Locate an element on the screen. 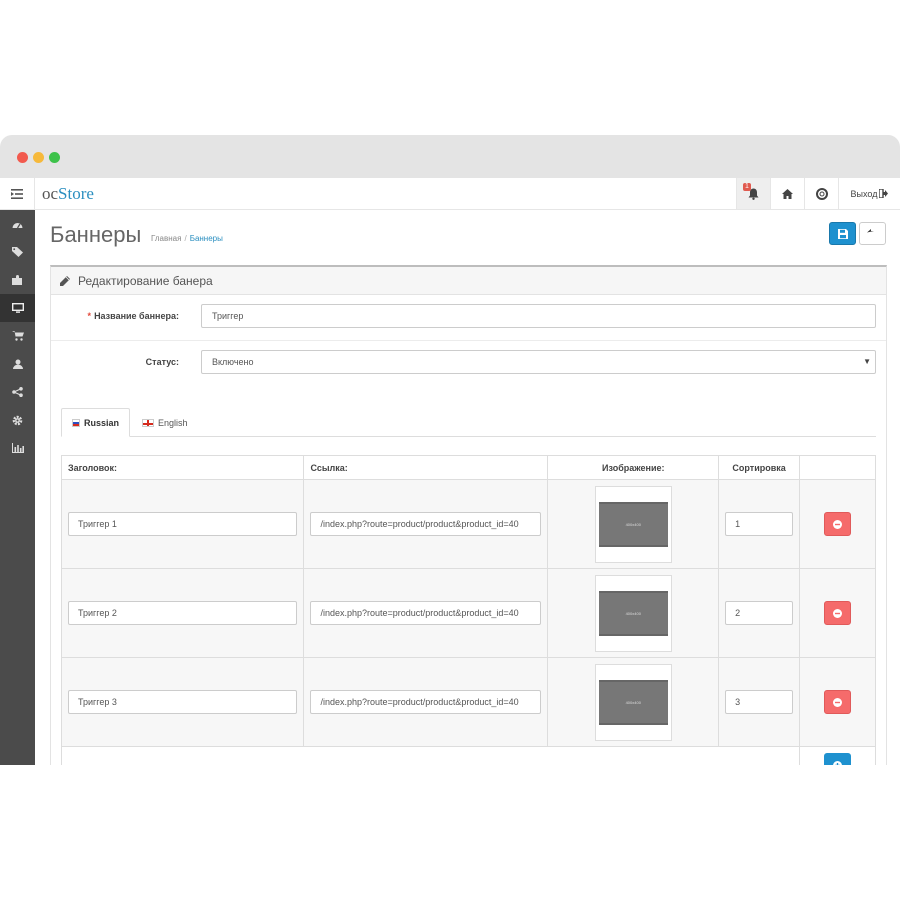 The image size is (900, 900). sidebar-item-system is located at coordinates (17, 420).